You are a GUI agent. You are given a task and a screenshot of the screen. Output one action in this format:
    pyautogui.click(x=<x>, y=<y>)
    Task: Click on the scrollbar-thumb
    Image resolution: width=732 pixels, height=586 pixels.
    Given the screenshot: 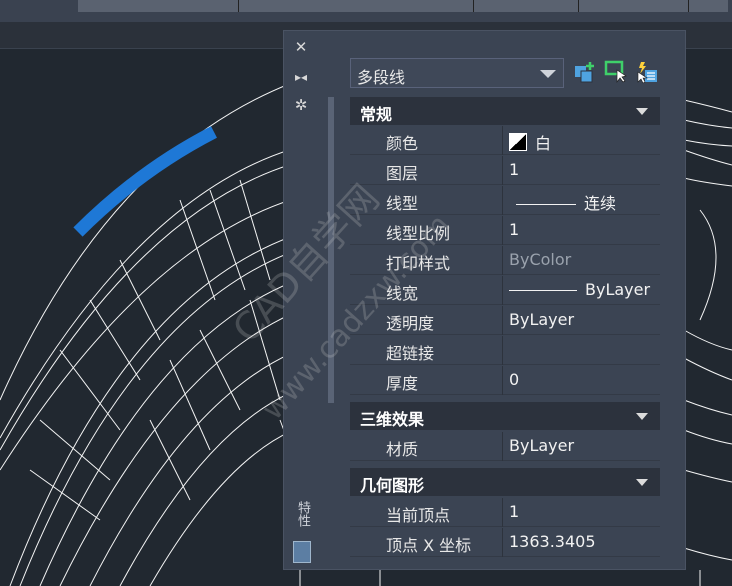 What is the action you would take?
    pyautogui.click(x=331, y=250)
    